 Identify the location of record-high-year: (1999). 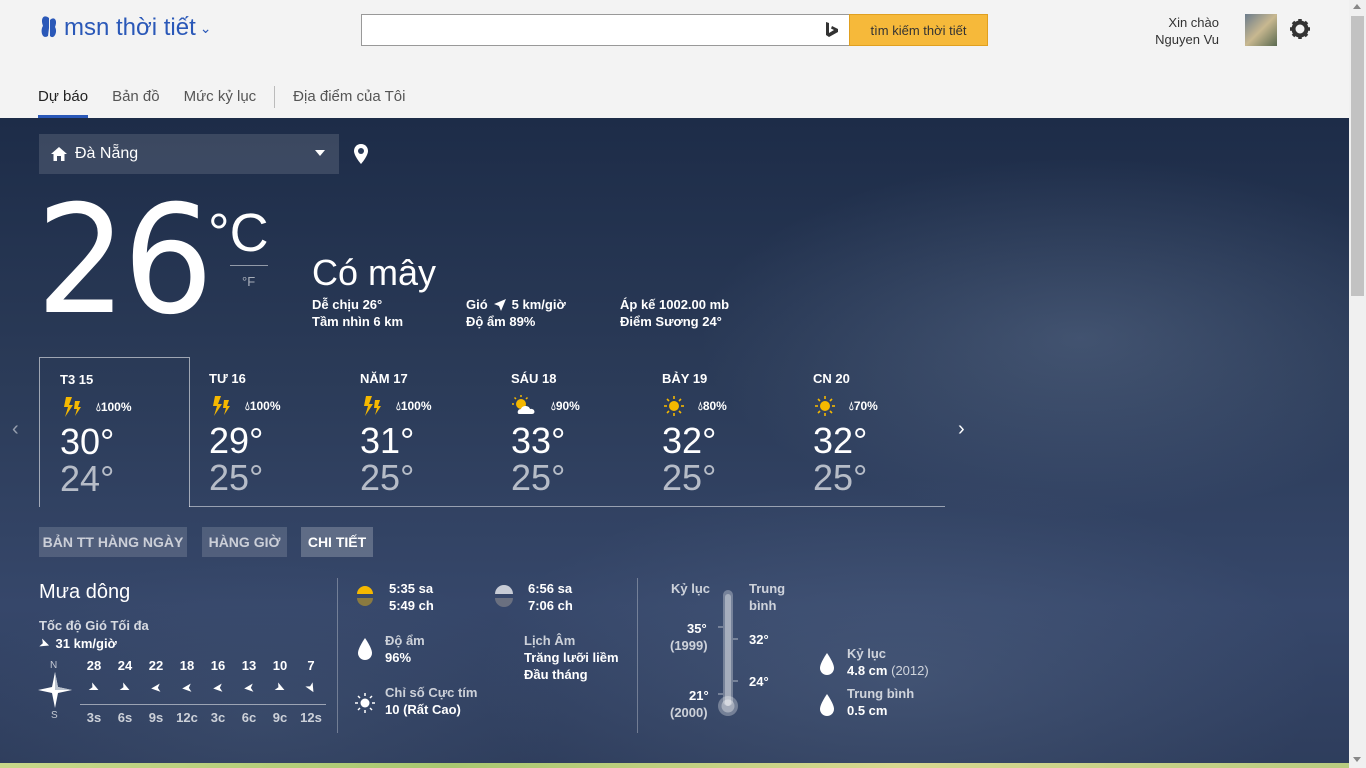
(689, 645).